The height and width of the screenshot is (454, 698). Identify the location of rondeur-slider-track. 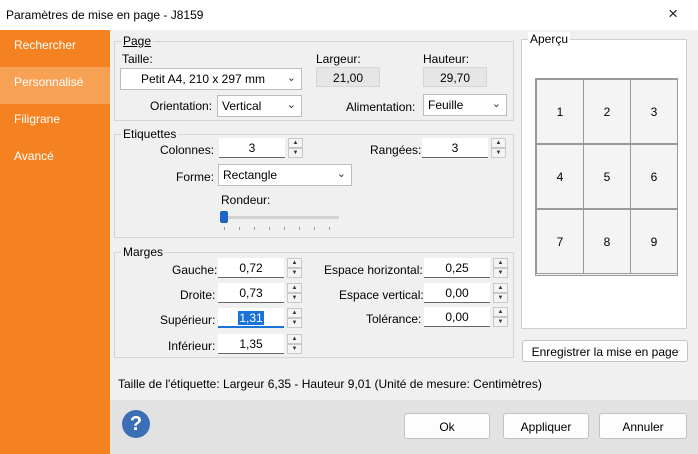
(280, 217).